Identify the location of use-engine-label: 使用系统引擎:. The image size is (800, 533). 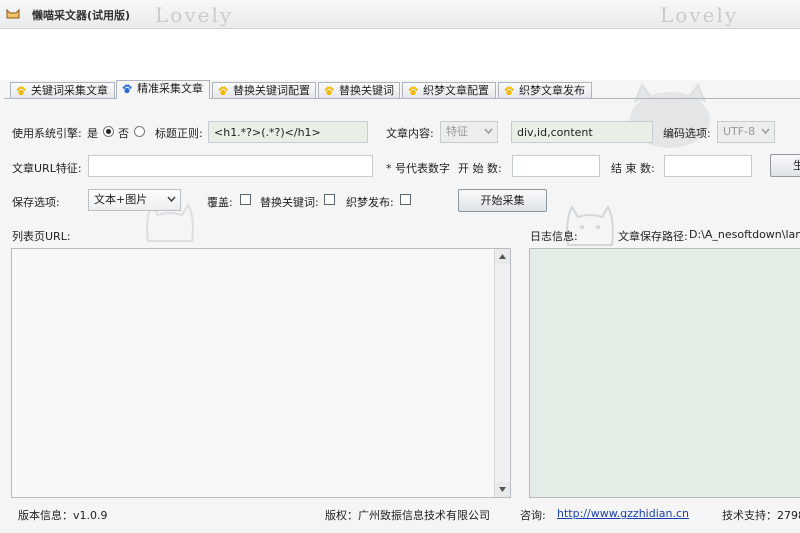
(47, 133).